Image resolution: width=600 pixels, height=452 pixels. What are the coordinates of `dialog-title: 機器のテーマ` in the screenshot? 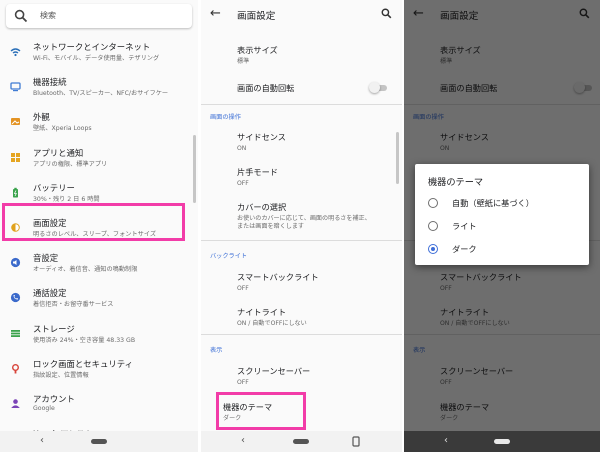 It's located at (456, 182).